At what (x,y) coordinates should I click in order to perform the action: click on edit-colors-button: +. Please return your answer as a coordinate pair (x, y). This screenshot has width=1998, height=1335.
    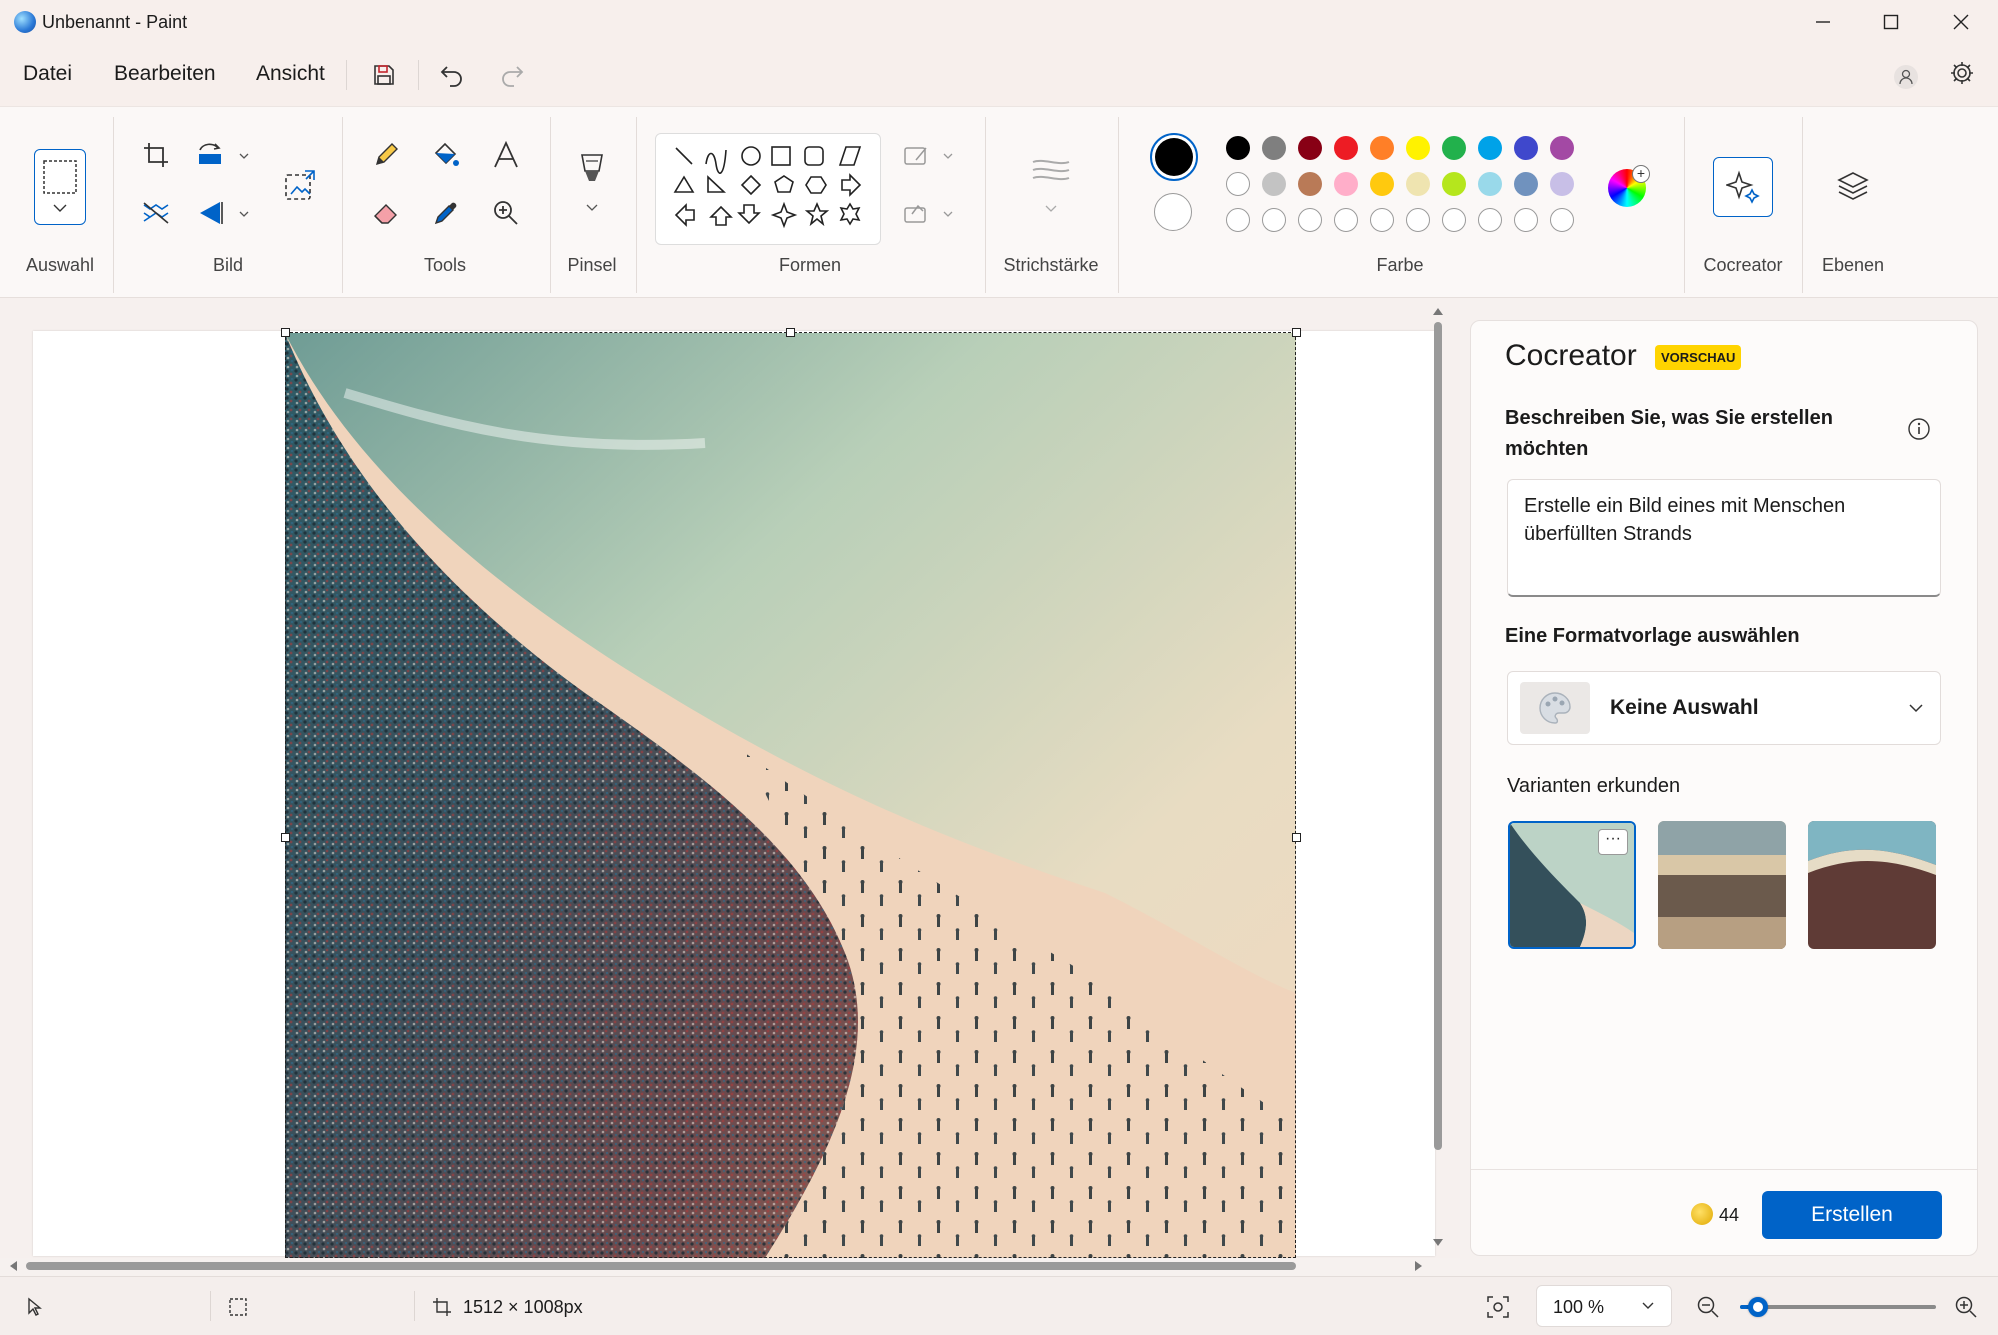
    Looking at the image, I should click on (1629, 186).